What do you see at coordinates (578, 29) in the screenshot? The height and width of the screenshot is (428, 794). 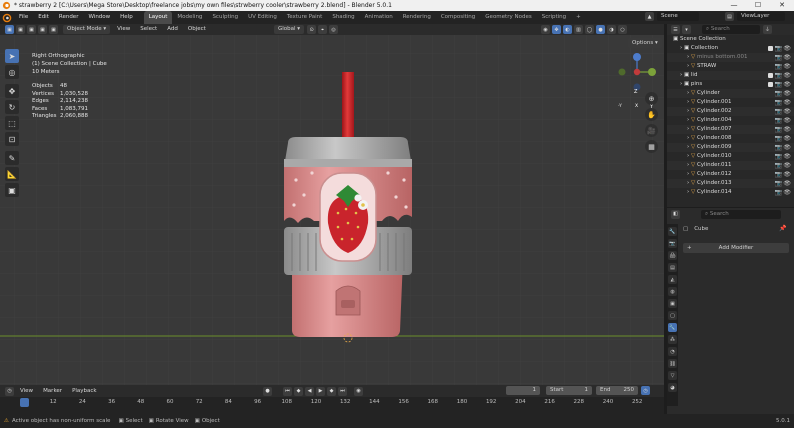 I see `xray-icon: ▥` at bounding box center [578, 29].